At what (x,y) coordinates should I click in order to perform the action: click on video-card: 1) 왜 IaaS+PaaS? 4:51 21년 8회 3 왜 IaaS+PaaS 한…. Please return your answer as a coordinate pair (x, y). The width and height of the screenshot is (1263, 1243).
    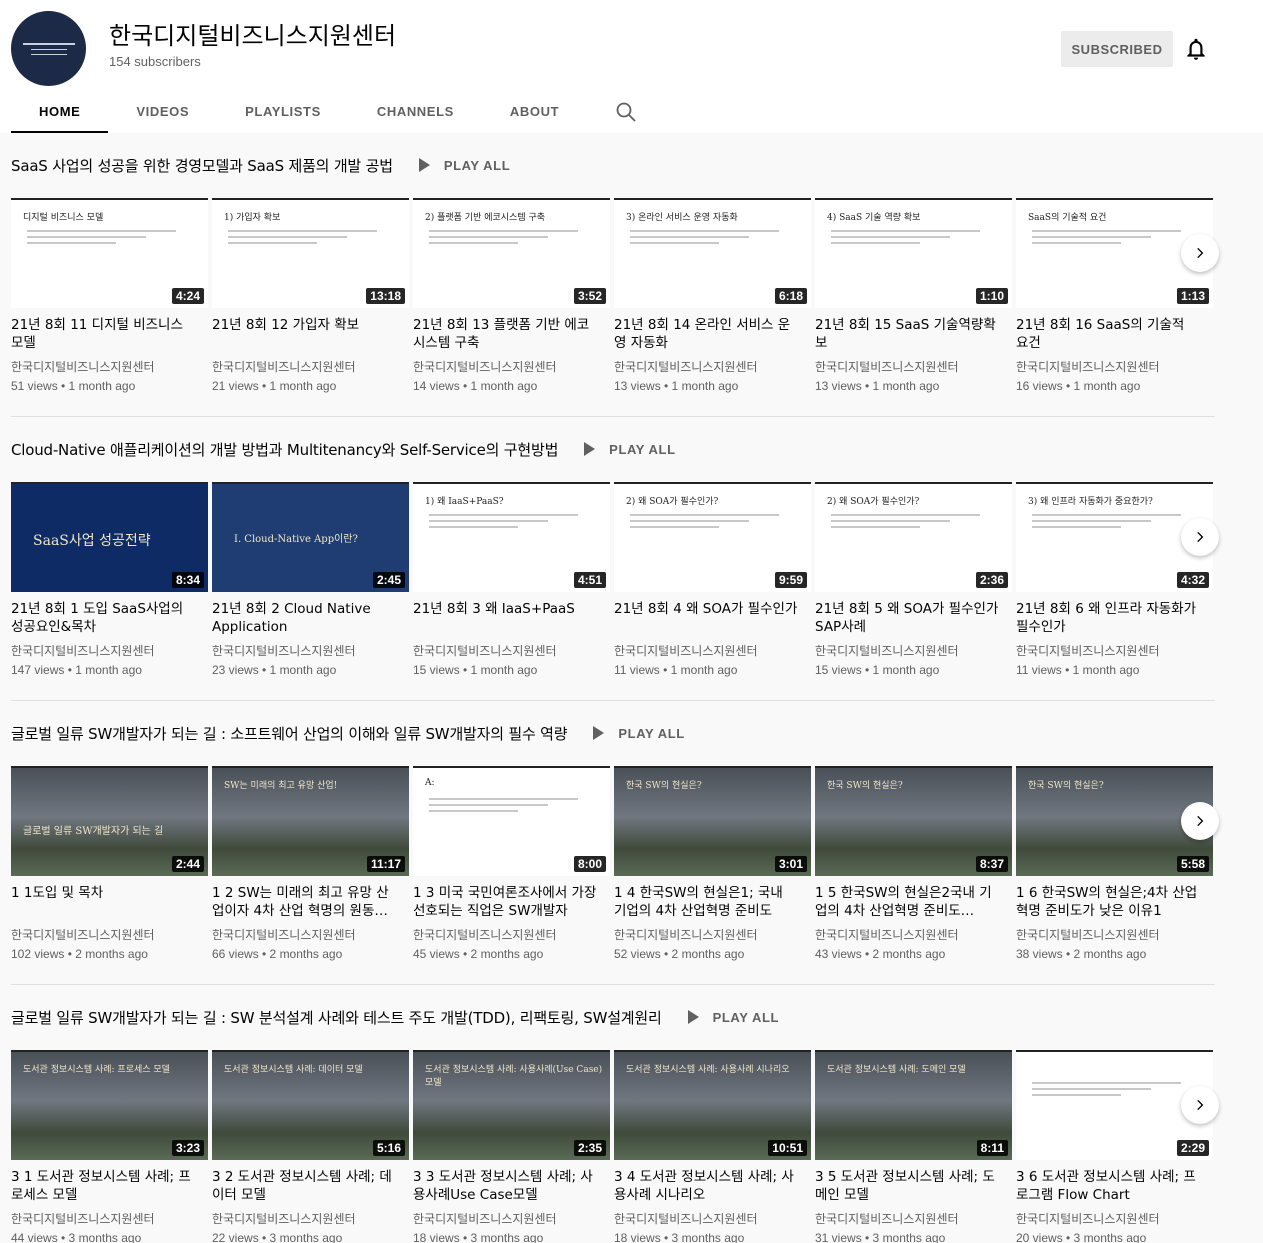
    Looking at the image, I should click on (511, 579).